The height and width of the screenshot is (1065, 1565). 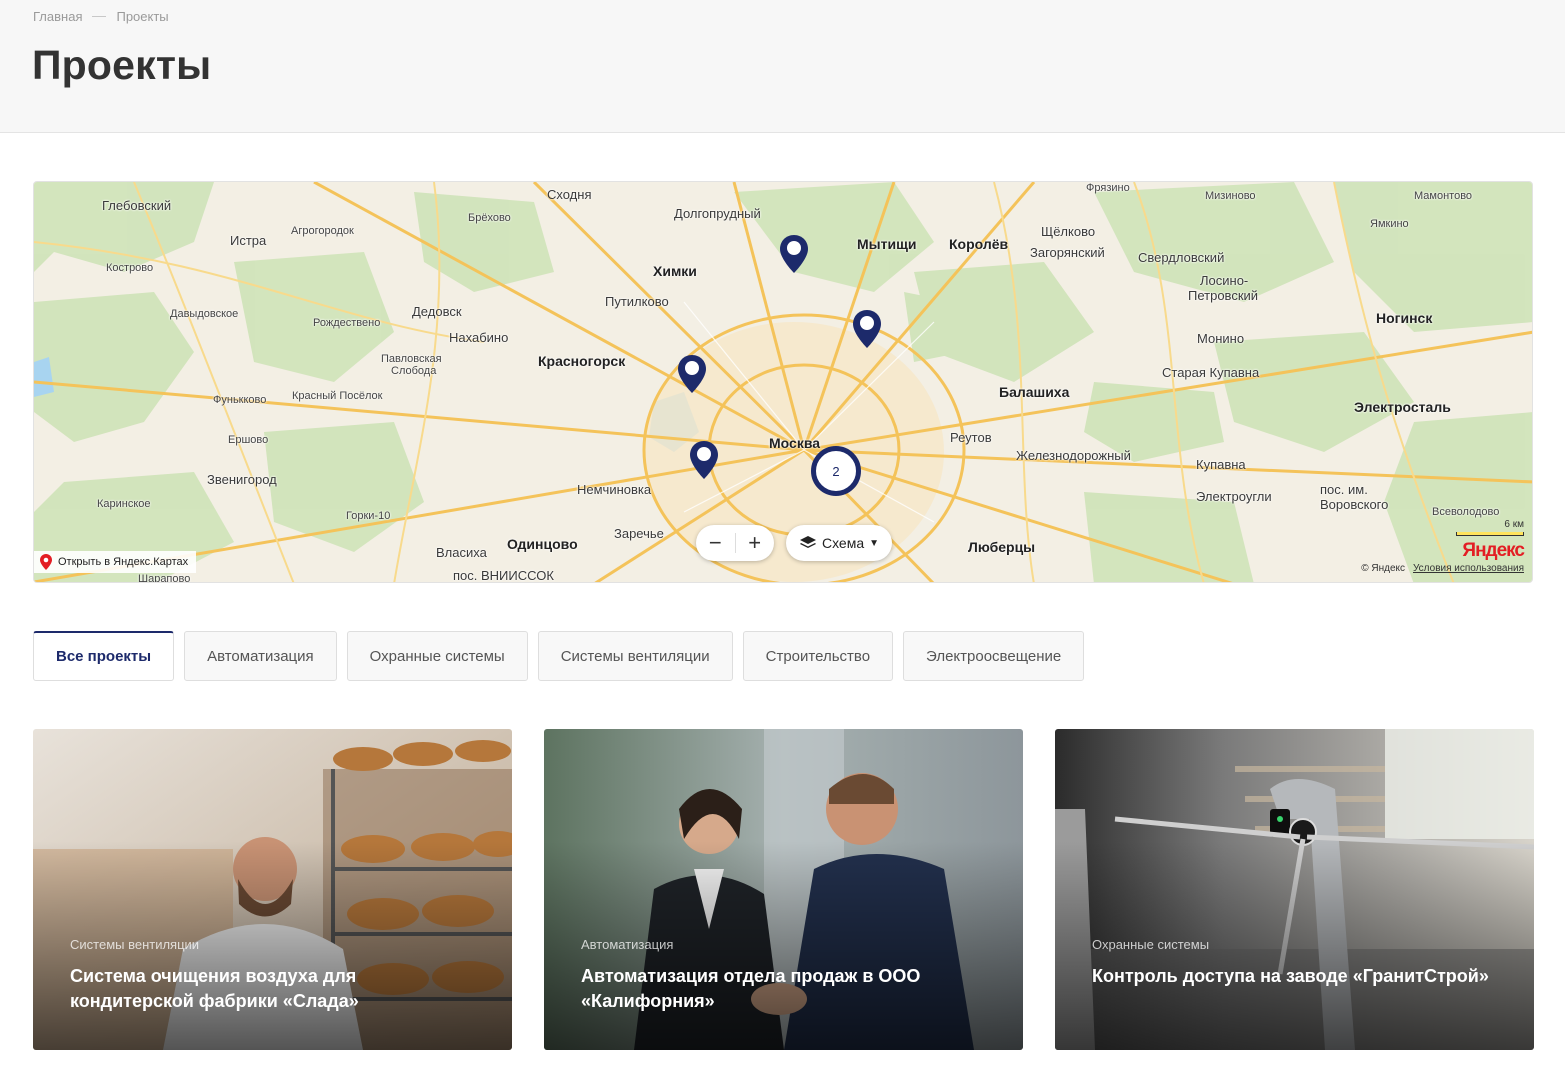 What do you see at coordinates (1292, 976) in the screenshot?
I see `card-title: Контроль доступа на заводе «ГранитСтрой»` at bounding box center [1292, 976].